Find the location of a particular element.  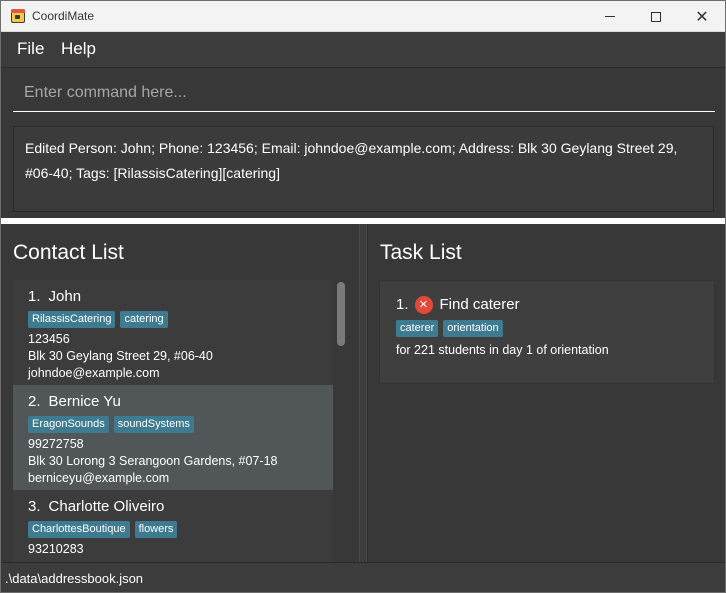

menu-help: Help is located at coordinates (78, 49).